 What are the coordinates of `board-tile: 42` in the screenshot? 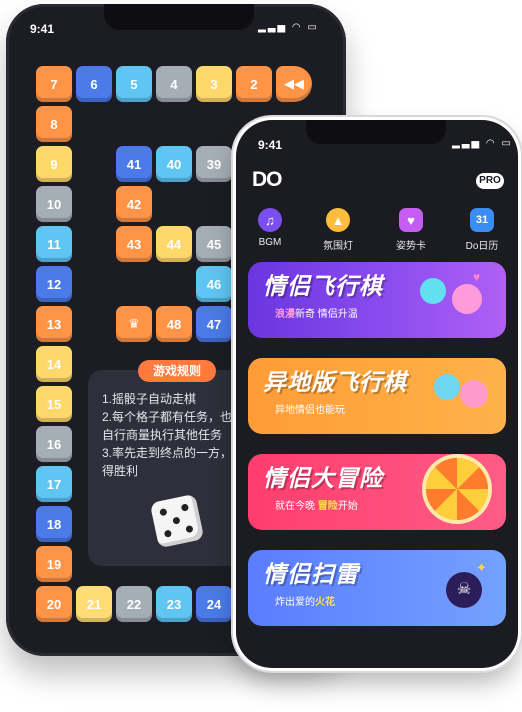 It's located at (134, 204).